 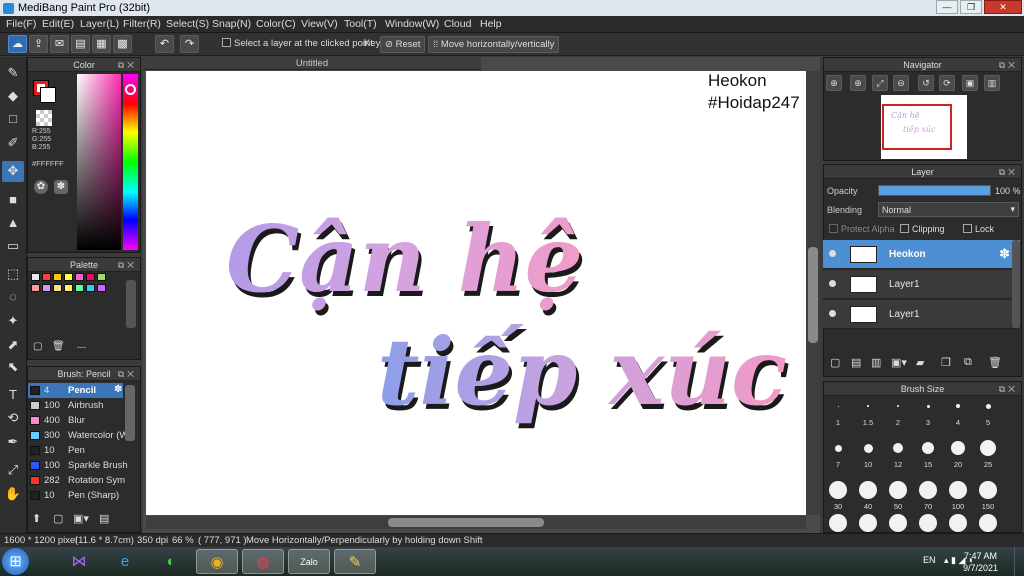 I want to click on vertical-scroll-thumb, so click(x=813, y=295).